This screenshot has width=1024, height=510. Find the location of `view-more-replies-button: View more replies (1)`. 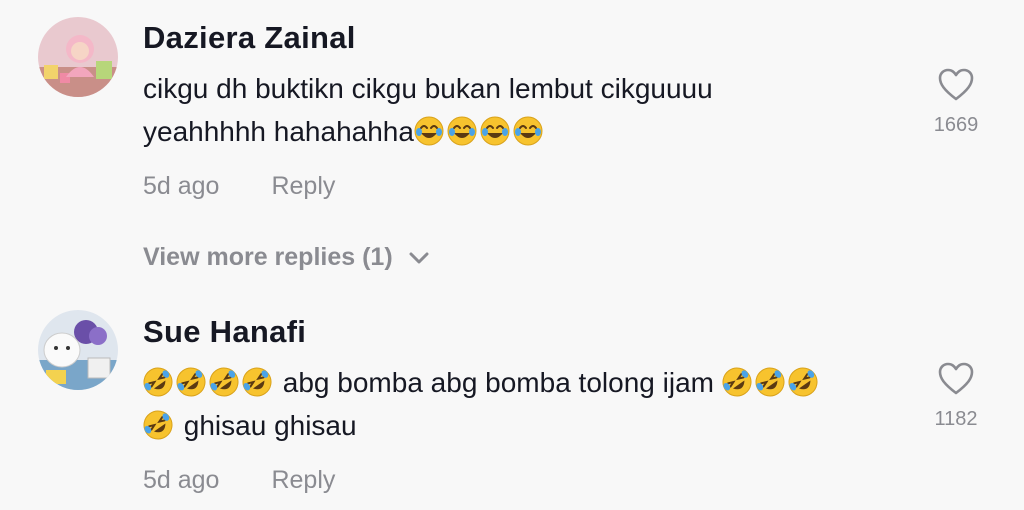

view-more-replies-button: View more replies (1) is located at coordinates (286, 257).